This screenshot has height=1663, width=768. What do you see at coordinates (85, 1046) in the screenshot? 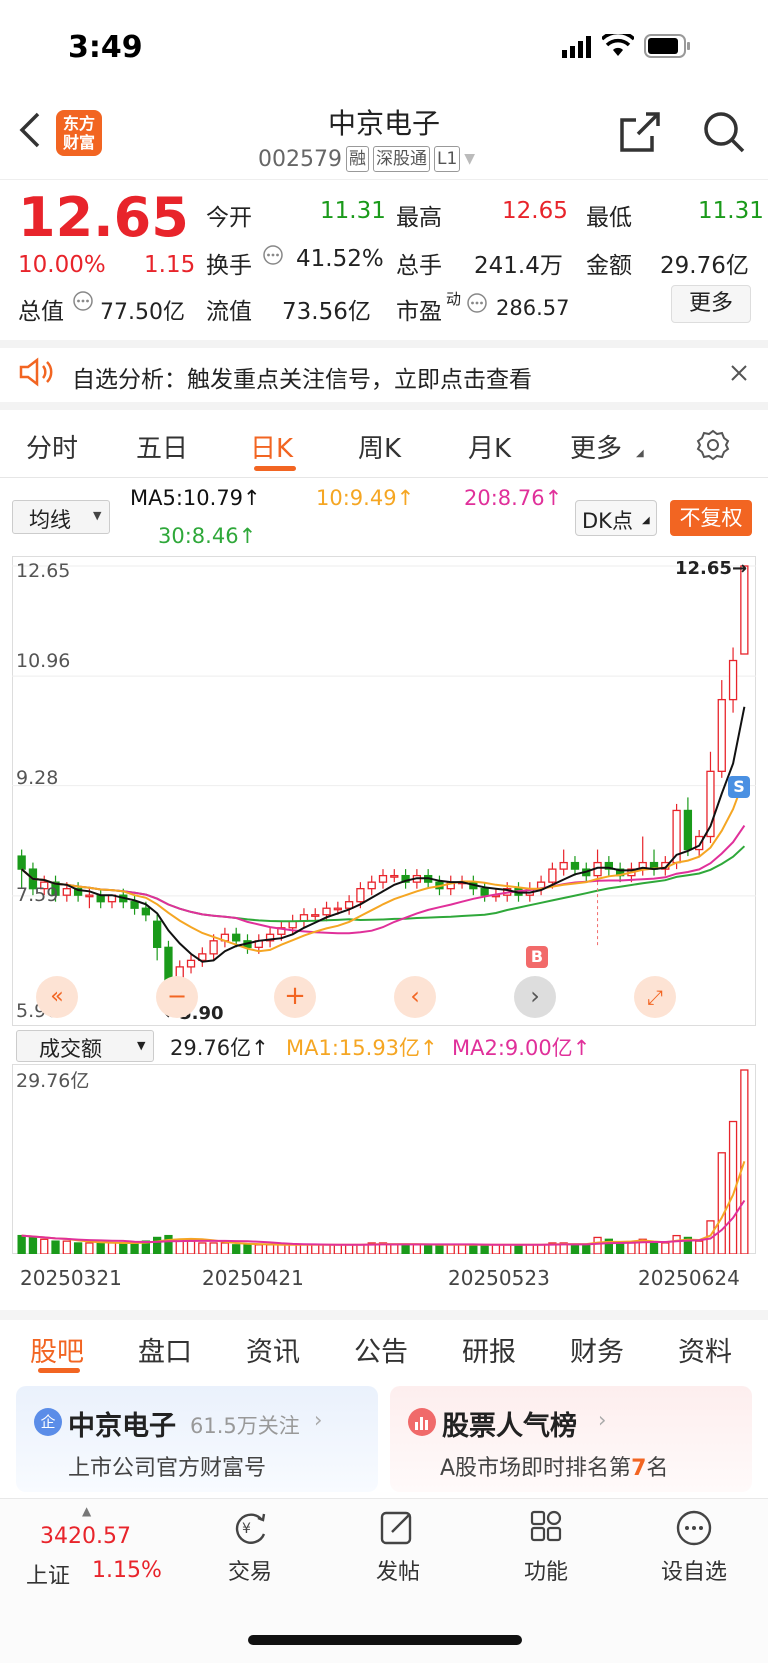
I see `volume-selector: 成交额 ▼` at bounding box center [85, 1046].